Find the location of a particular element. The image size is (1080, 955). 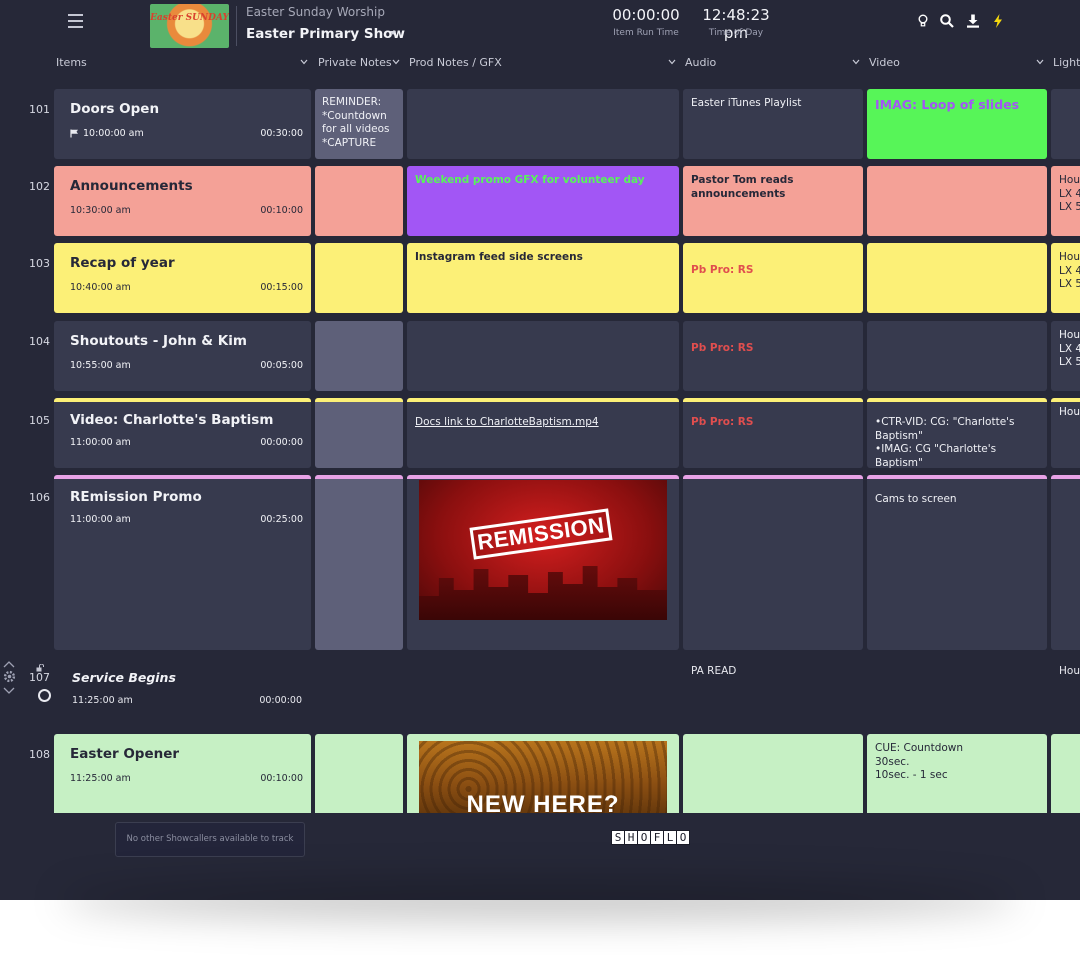

lighting-note-text: Hou is located at coordinates (1069, 671).